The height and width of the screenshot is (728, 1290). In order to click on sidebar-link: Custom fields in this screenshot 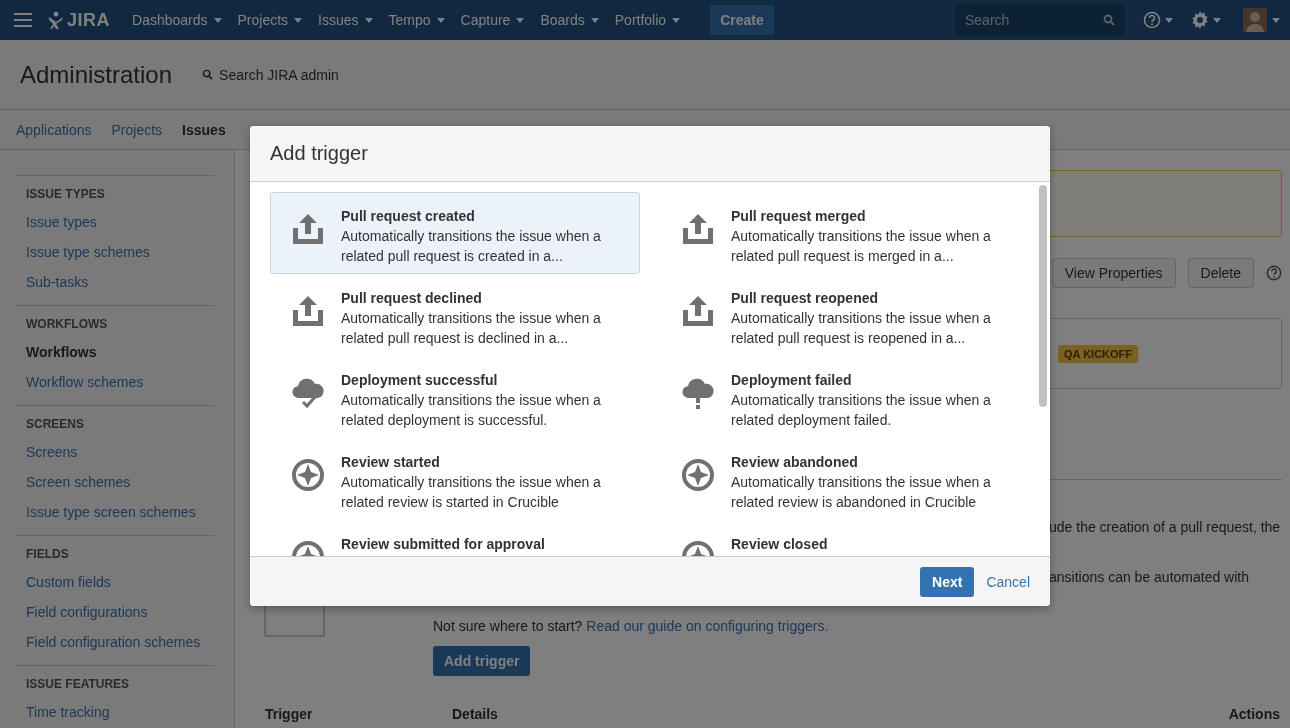, I will do `click(68, 582)`.